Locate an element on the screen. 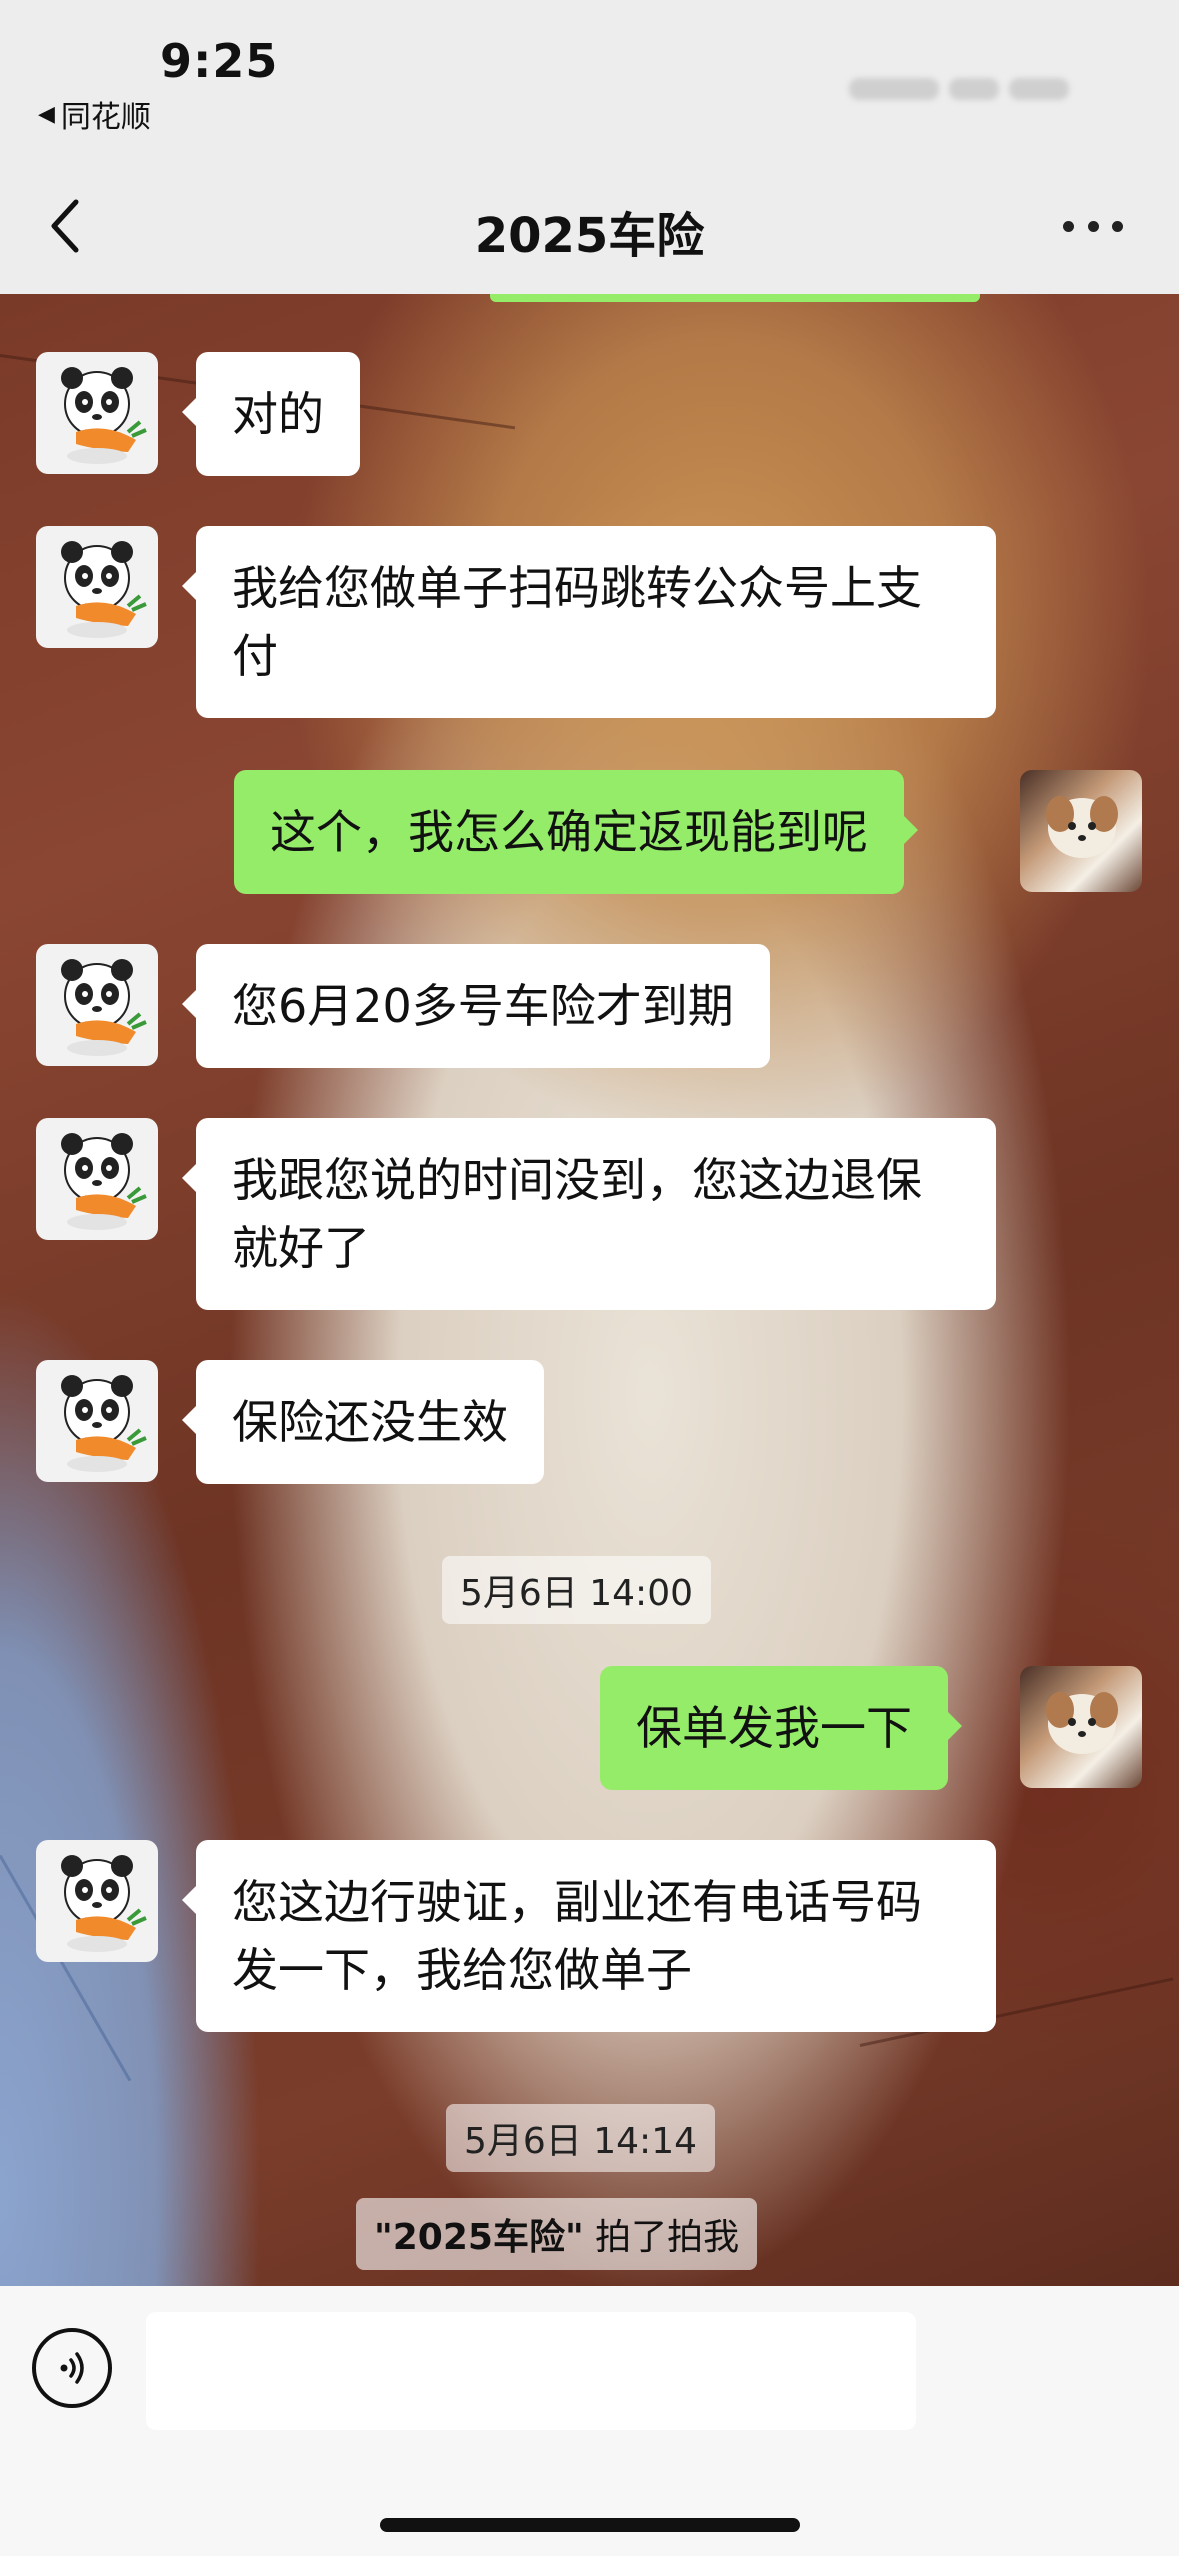 The image size is (1179, 2556). message-bubble-self: 这个，我怎么确定返现能到呢 is located at coordinates (576, 832).